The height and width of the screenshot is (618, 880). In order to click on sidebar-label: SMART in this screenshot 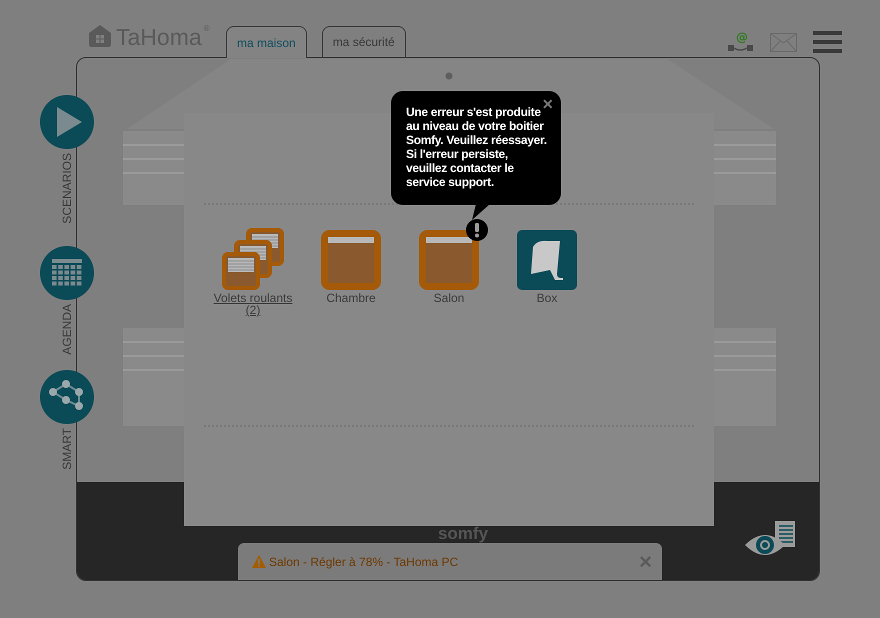, I will do `click(67, 449)`.